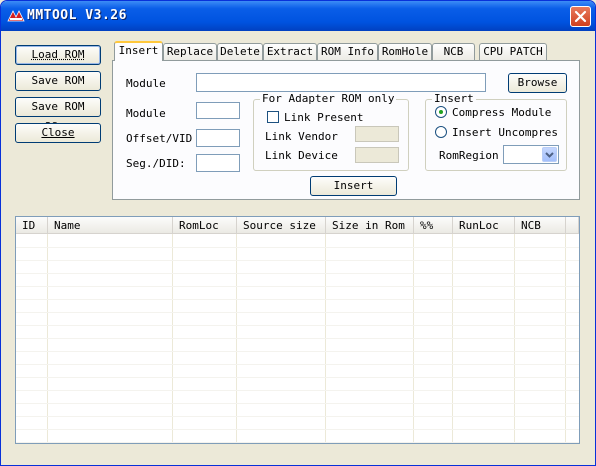 This screenshot has width=596, height=466. Describe the element at coordinates (218, 163) in the screenshot. I see `seg-did-input` at that location.